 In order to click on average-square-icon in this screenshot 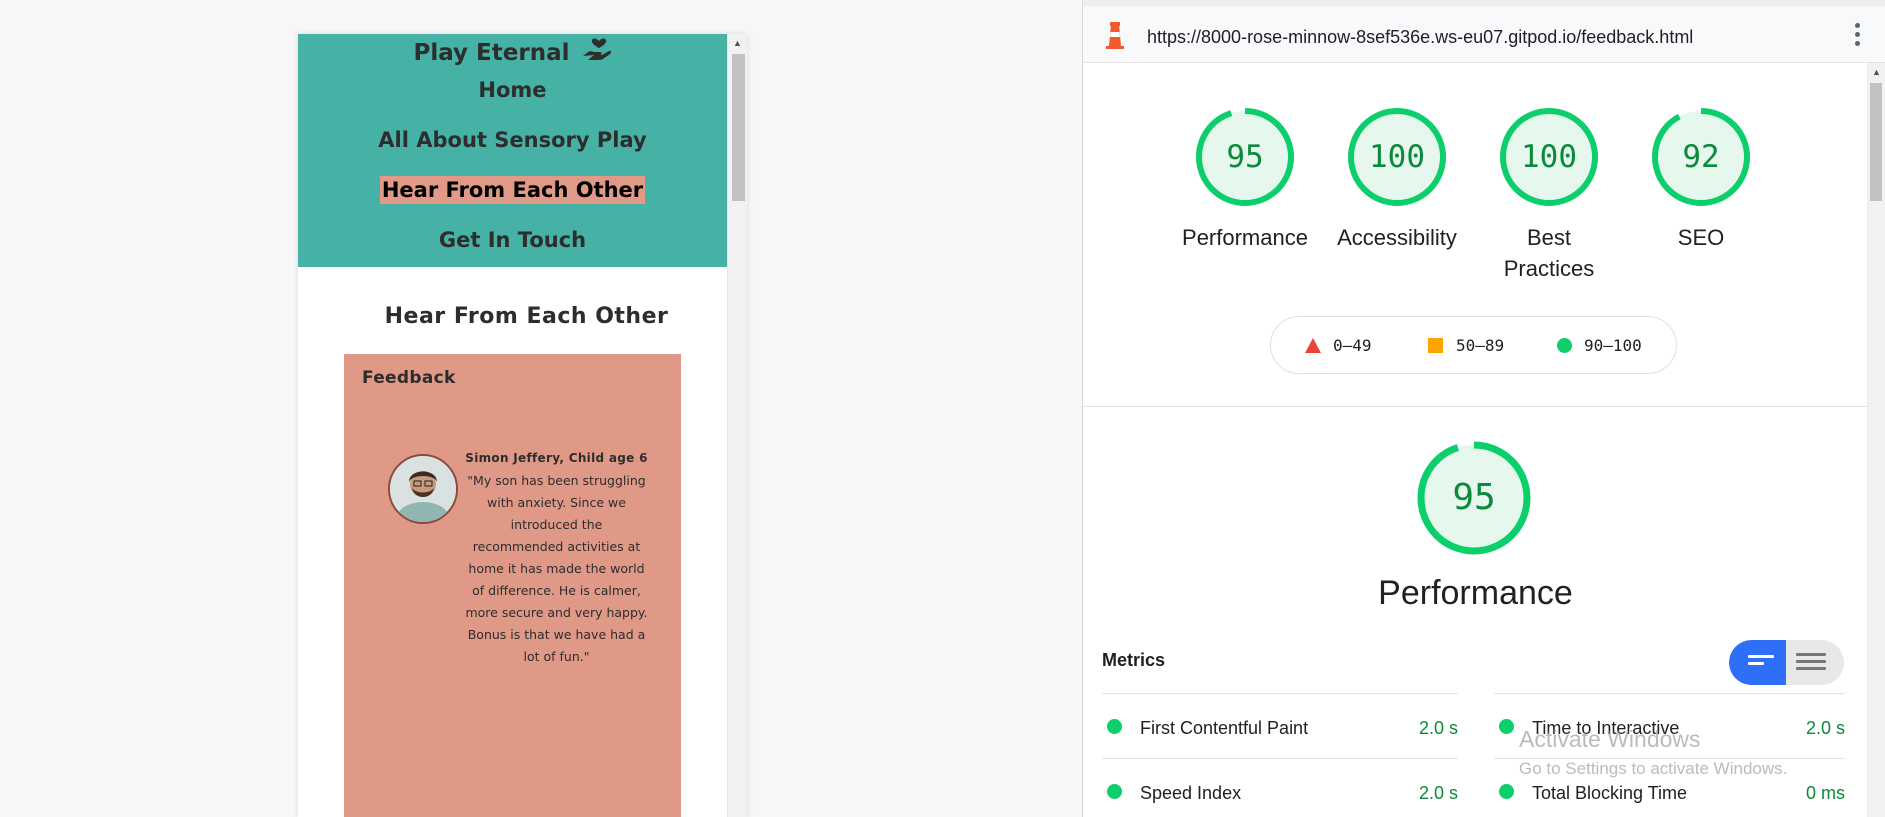, I will do `click(1435, 345)`.